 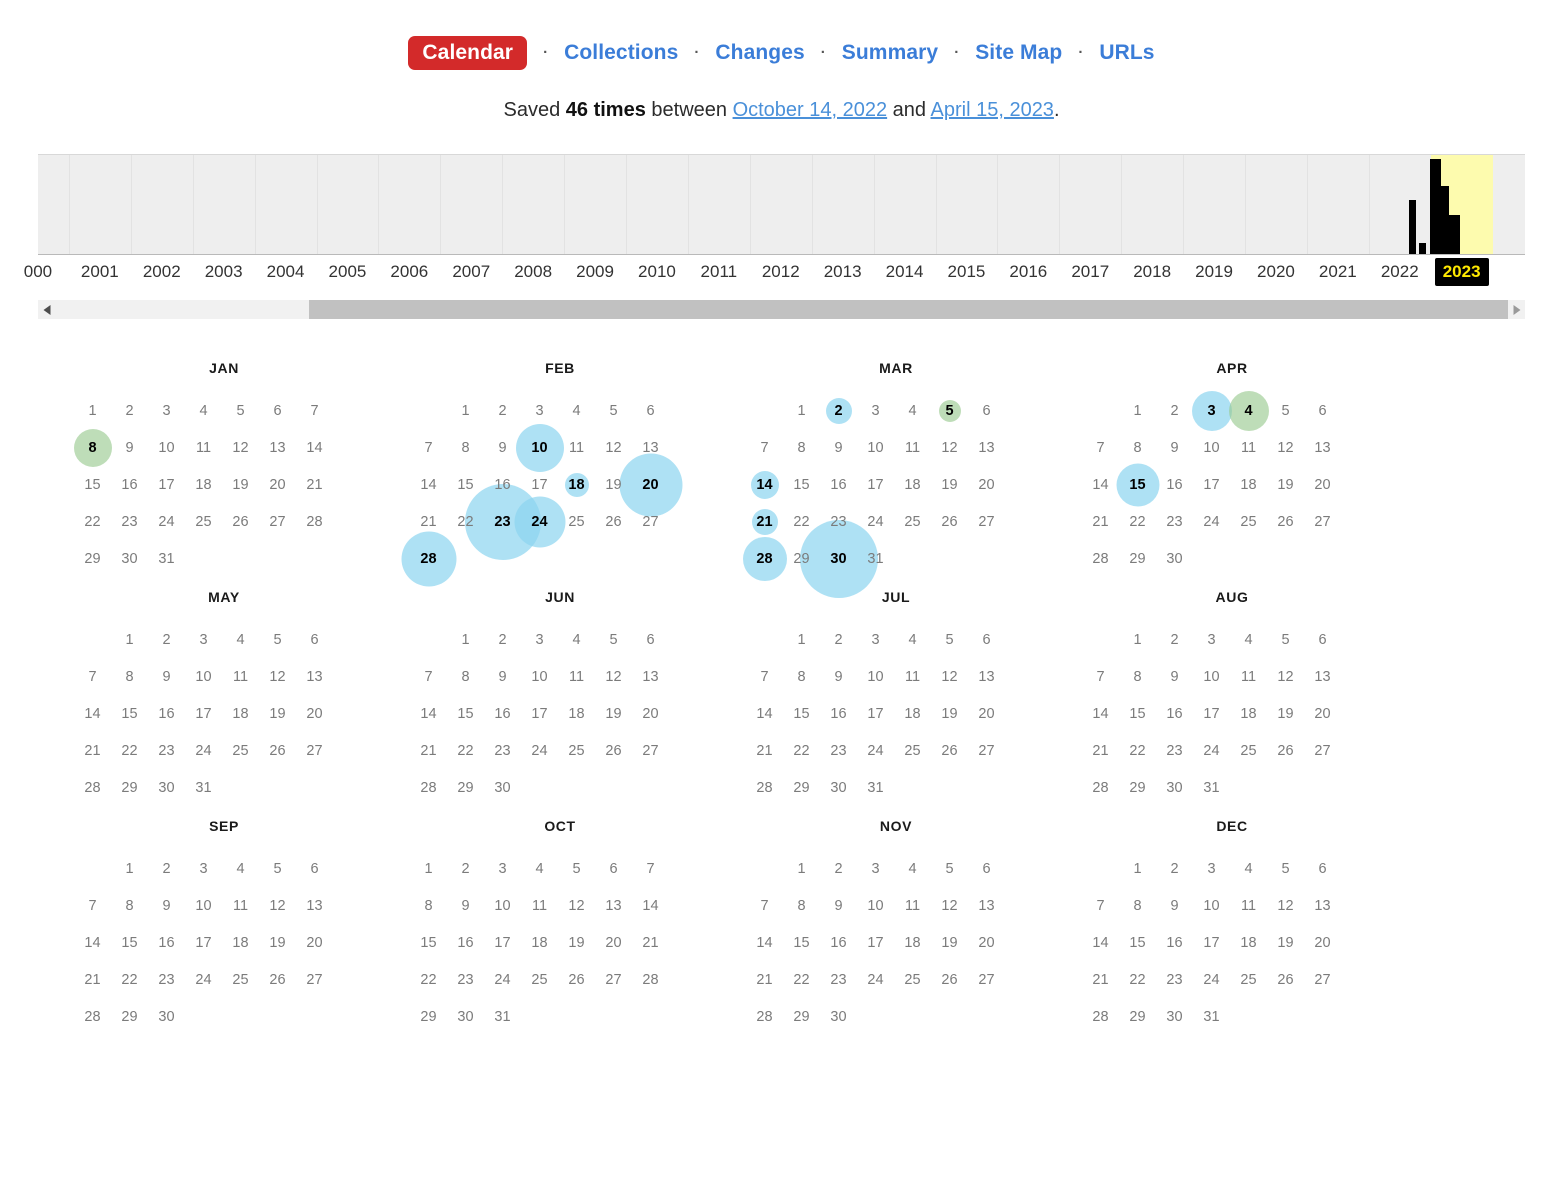 I want to click on timeline-year-label-2002: 2002, so click(x=162, y=272).